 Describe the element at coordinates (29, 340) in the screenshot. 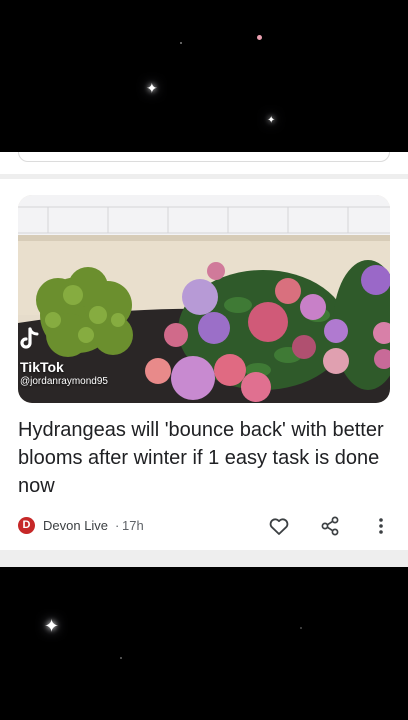

I see `tiktok-logo-icon` at that location.